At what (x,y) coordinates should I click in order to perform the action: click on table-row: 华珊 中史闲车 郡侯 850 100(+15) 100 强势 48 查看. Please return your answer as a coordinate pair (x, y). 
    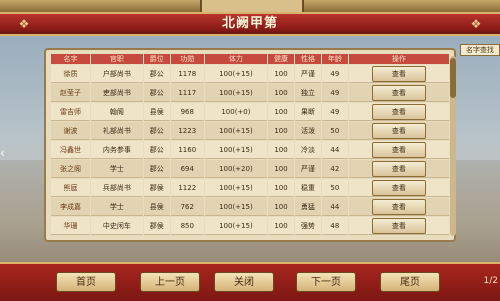
    Looking at the image, I should click on (250, 226).